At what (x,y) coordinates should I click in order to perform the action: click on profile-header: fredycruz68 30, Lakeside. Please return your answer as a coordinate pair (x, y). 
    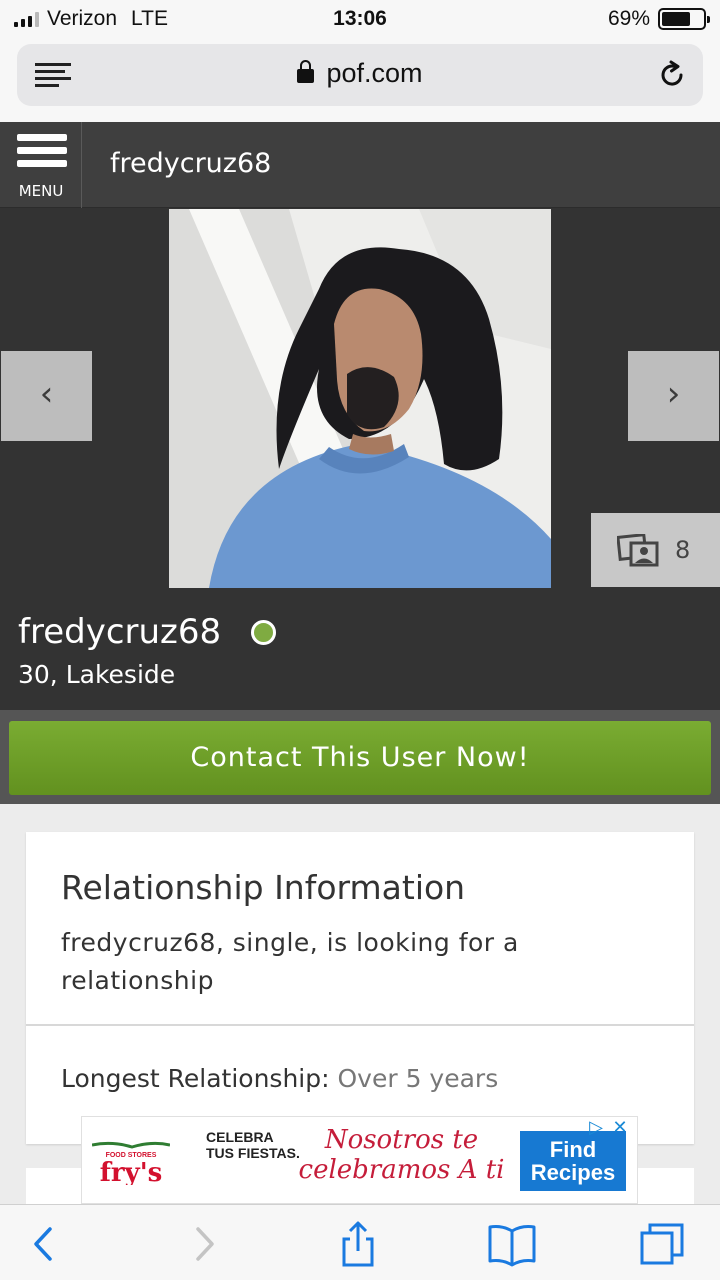
    Looking at the image, I should click on (360, 649).